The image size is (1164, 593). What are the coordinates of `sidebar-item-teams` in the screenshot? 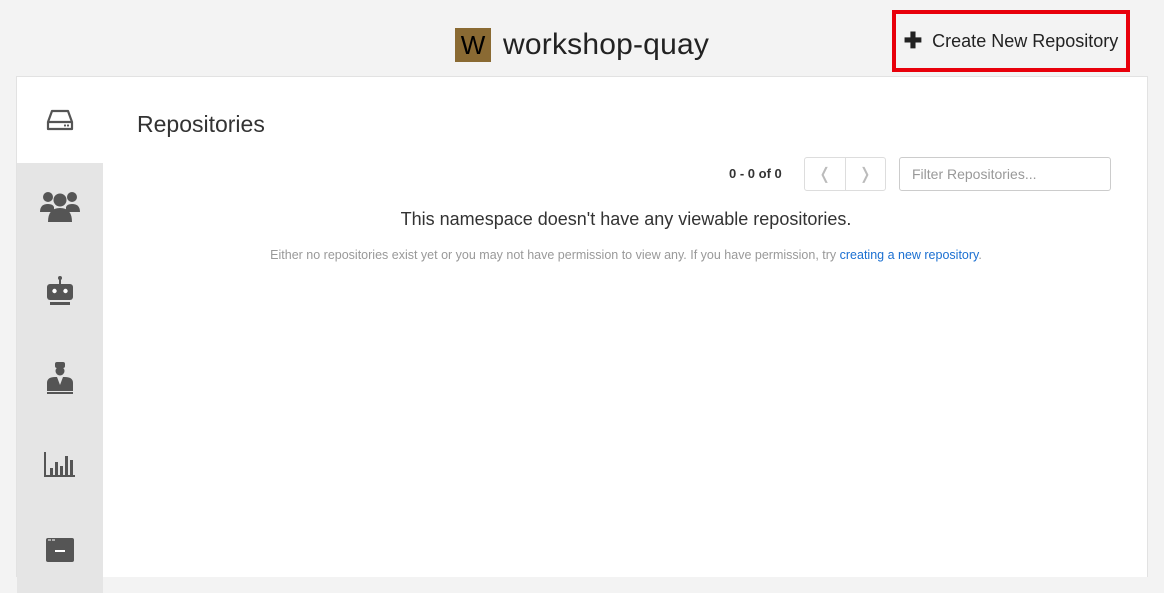 It's located at (60, 206).